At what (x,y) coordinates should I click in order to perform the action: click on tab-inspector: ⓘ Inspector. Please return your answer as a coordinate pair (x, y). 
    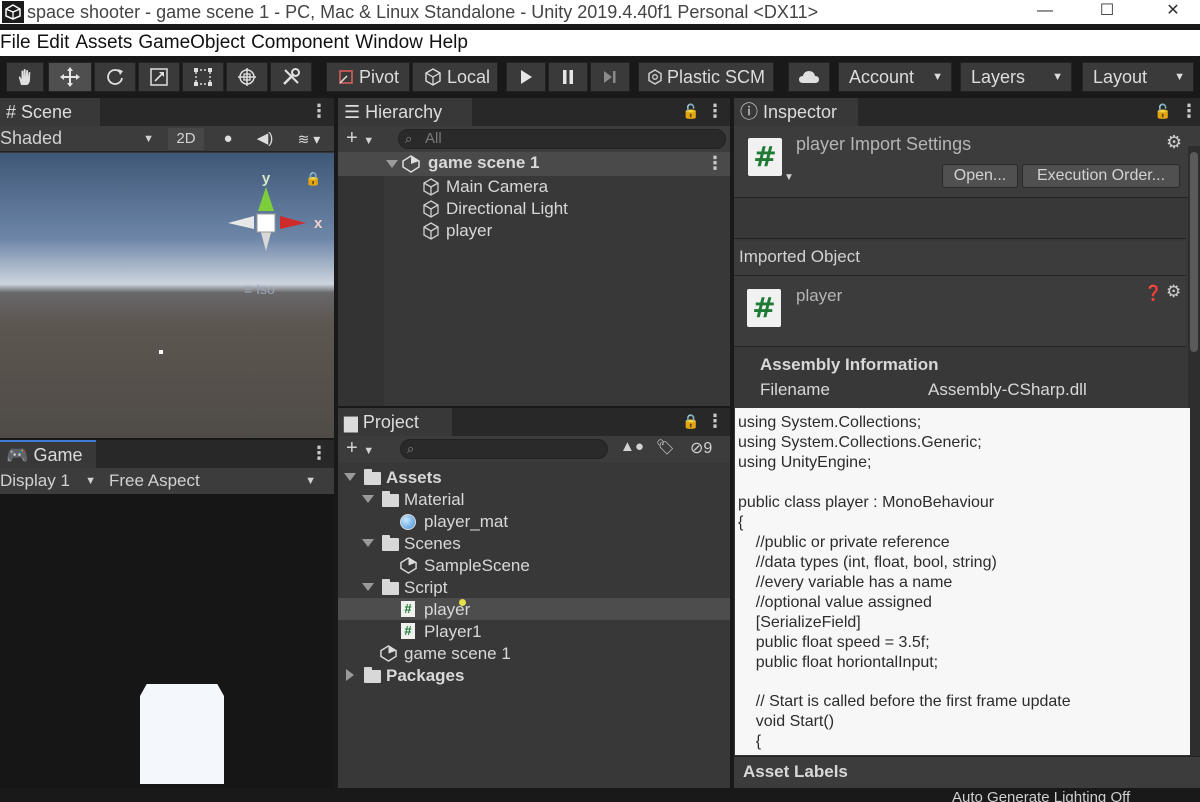
    Looking at the image, I should click on (796, 112).